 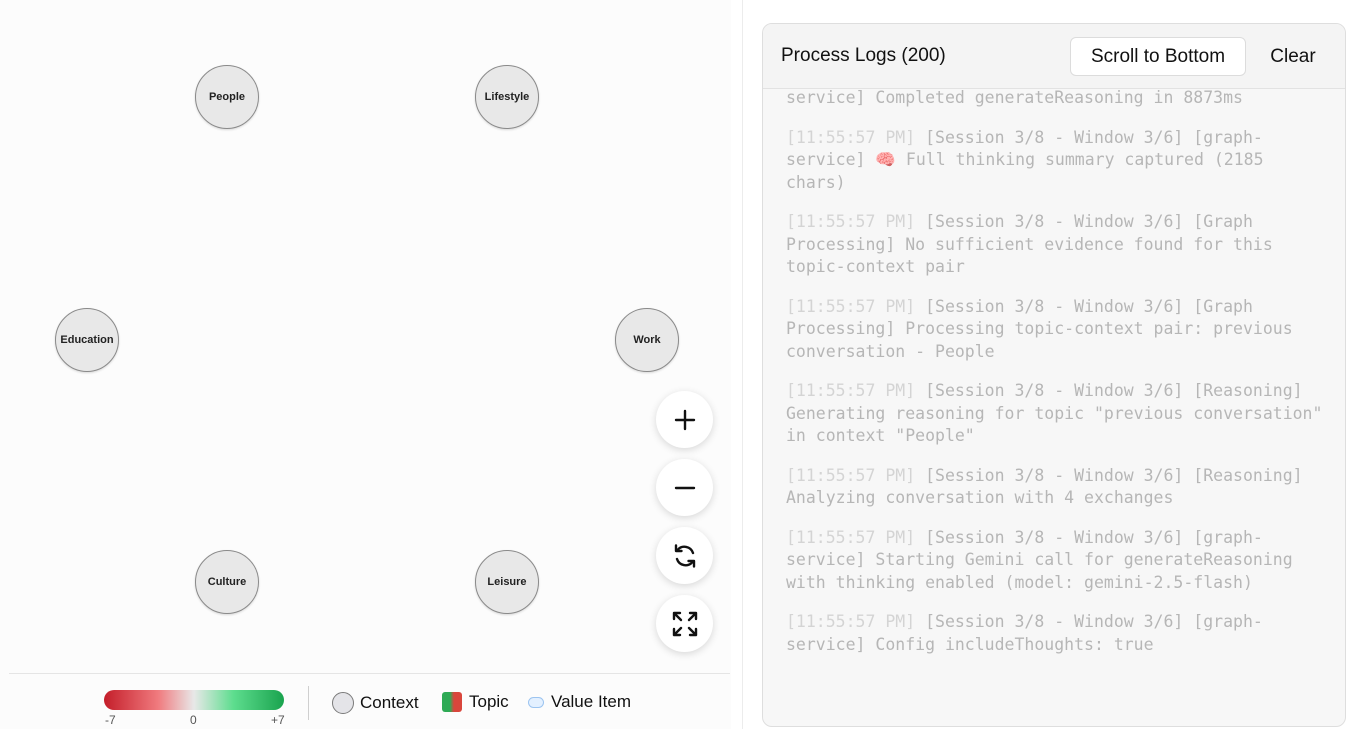 What do you see at coordinates (1293, 56) in the screenshot?
I see `clear-logs-button: Clear` at bounding box center [1293, 56].